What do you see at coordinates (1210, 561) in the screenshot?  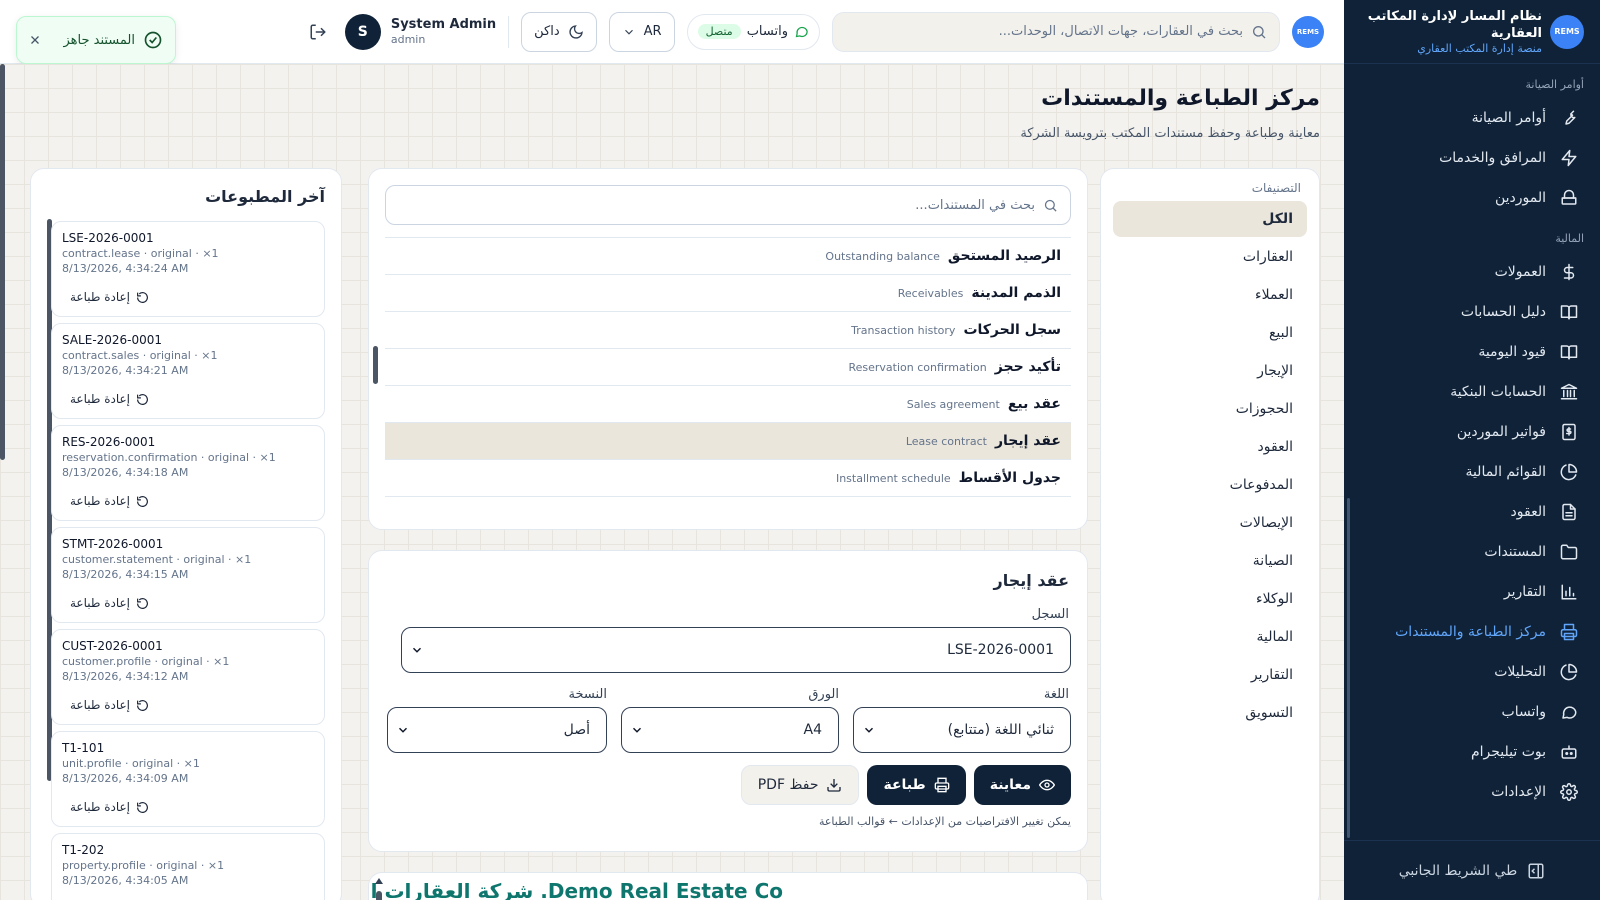 I see `category-item: الصيانة` at bounding box center [1210, 561].